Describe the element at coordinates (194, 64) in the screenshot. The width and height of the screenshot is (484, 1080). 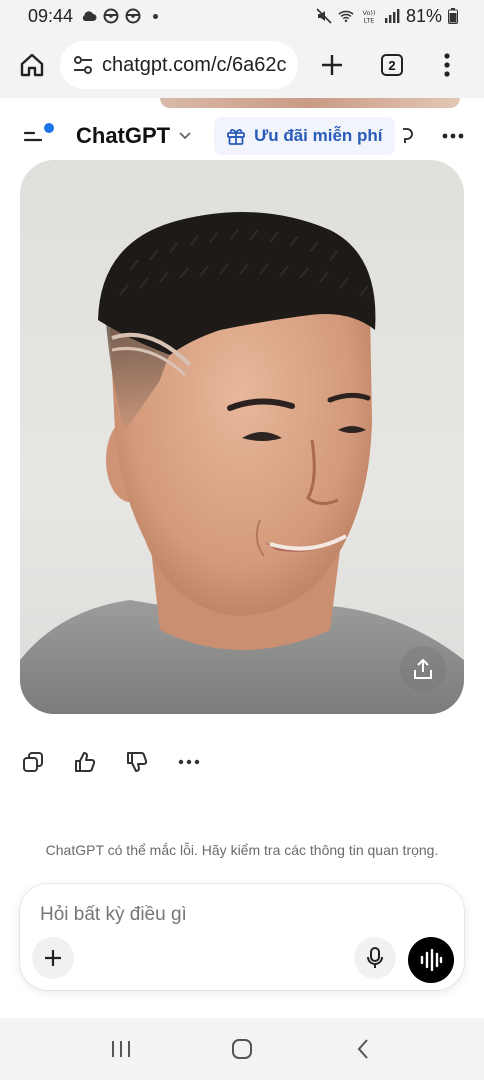
I see `url-text: chatgpt.com/c/6a62c` at that location.